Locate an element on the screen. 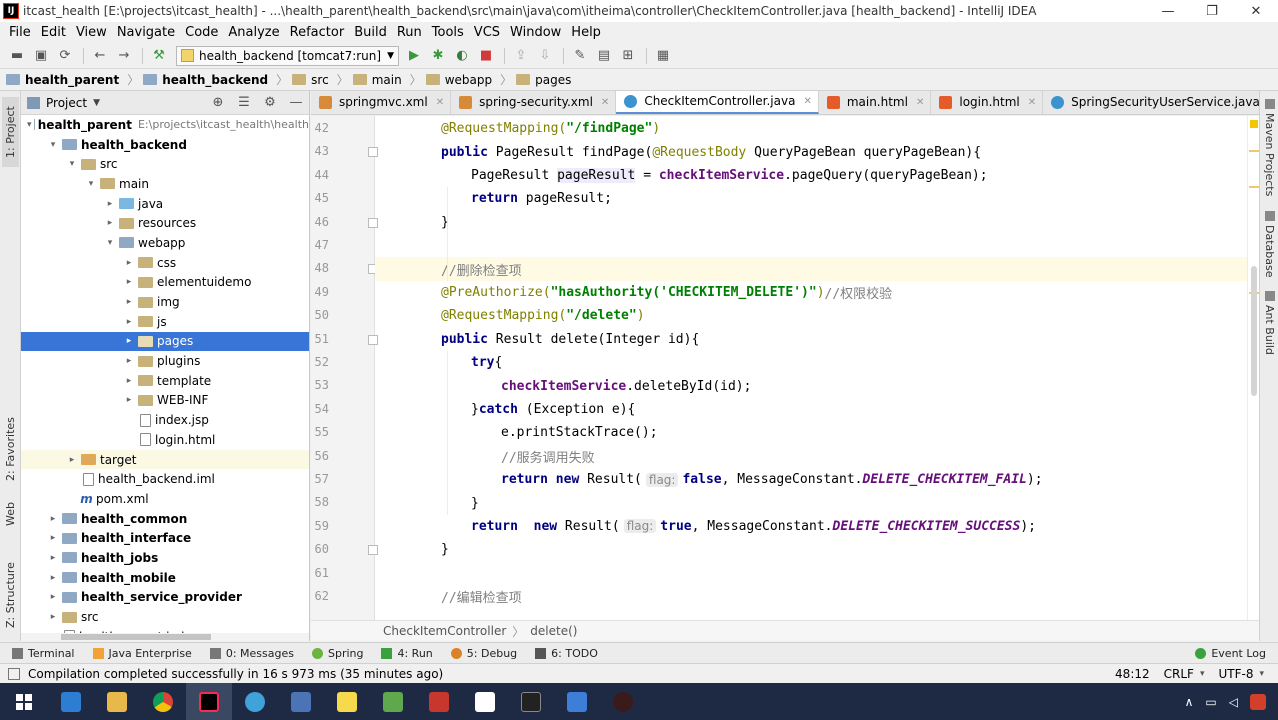 Image resolution: width=1278 pixels, height=720 pixels. editor-tab: login.html ✕ is located at coordinates (987, 102).